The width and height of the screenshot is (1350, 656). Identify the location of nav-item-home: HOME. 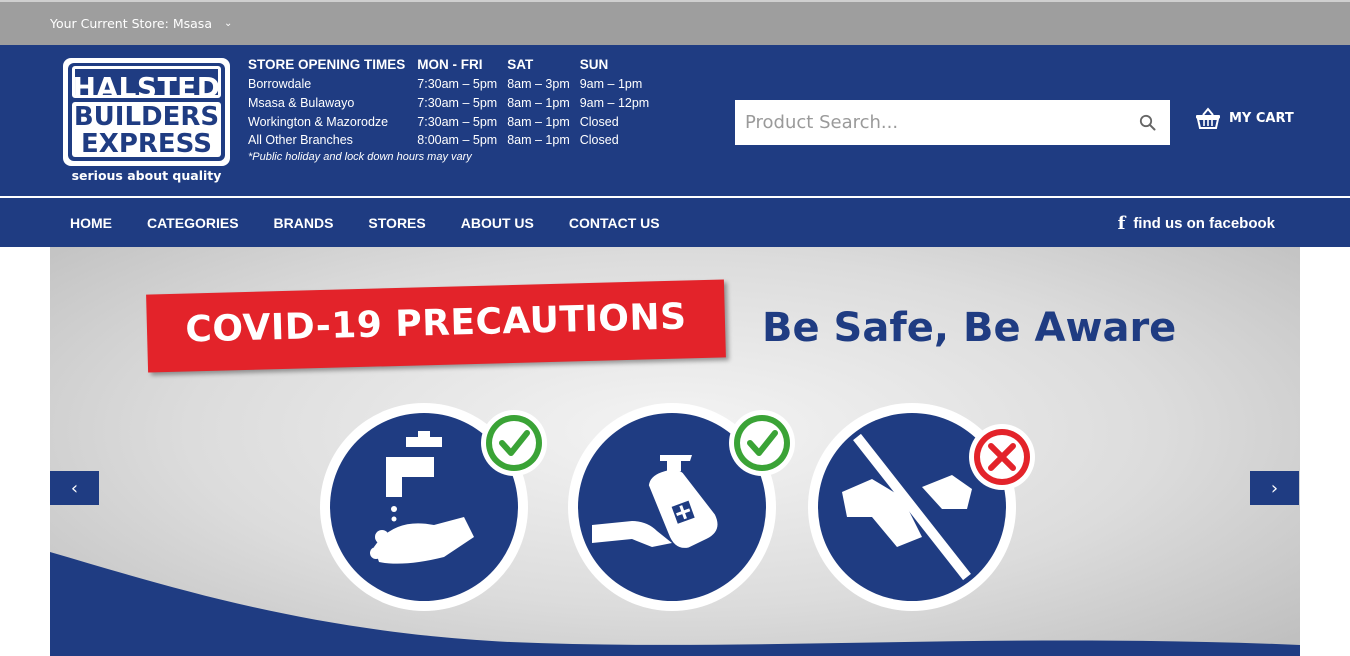
(91, 223).